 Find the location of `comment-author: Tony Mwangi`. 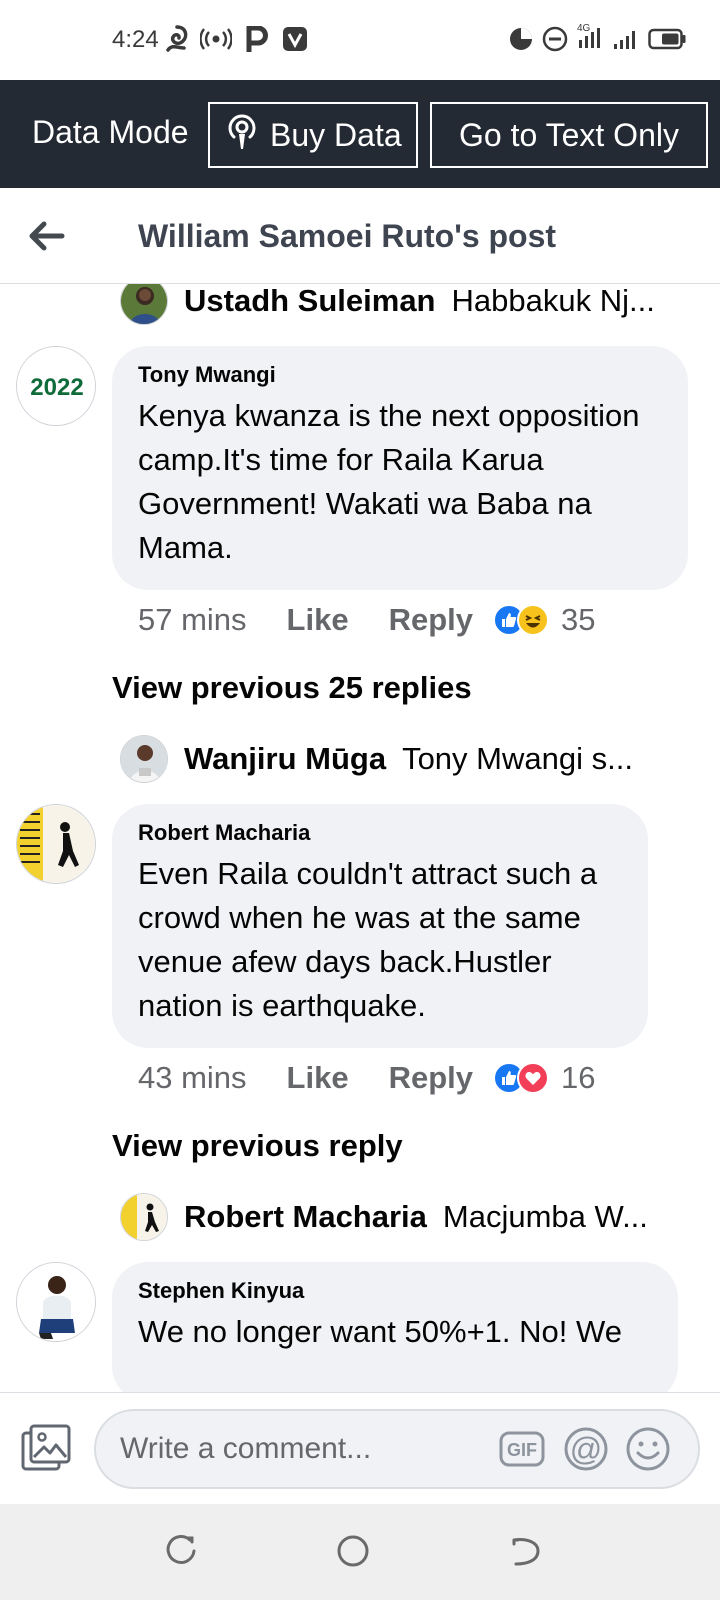

comment-author: Tony Mwangi is located at coordinates (400, 375).